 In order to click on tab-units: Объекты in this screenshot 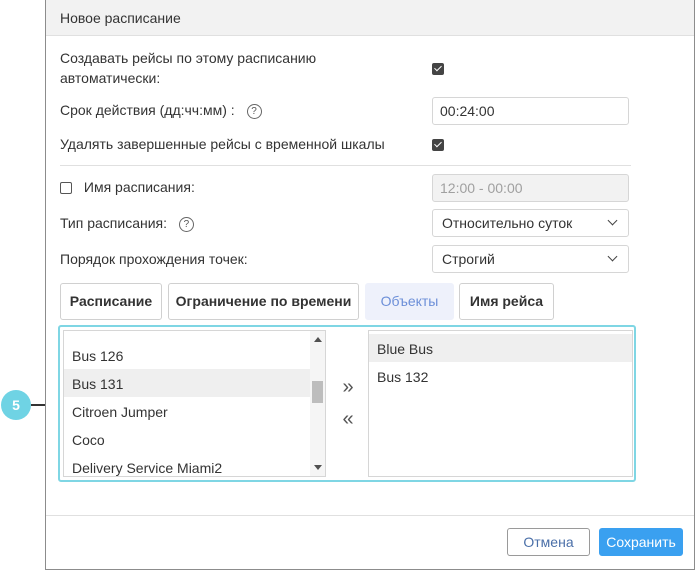, I will do `click(409, 301)`.